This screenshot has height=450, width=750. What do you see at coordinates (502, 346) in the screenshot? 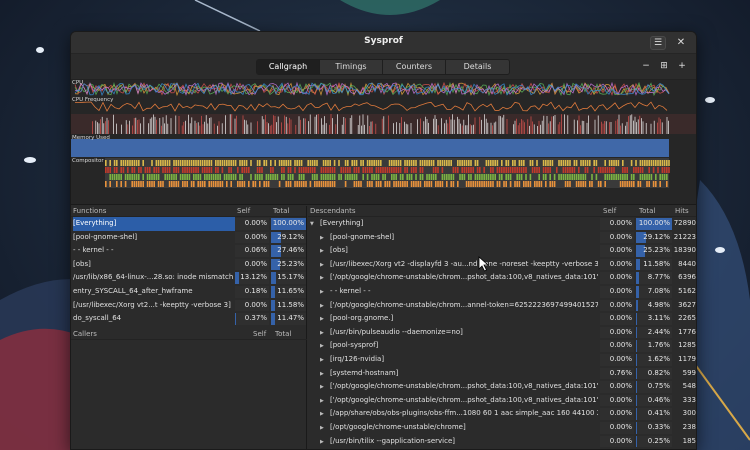
I see `descendant-row: ▶ [pool-sysprof] 0.00% 1.76% 1285` at bounding box center [502, 346].